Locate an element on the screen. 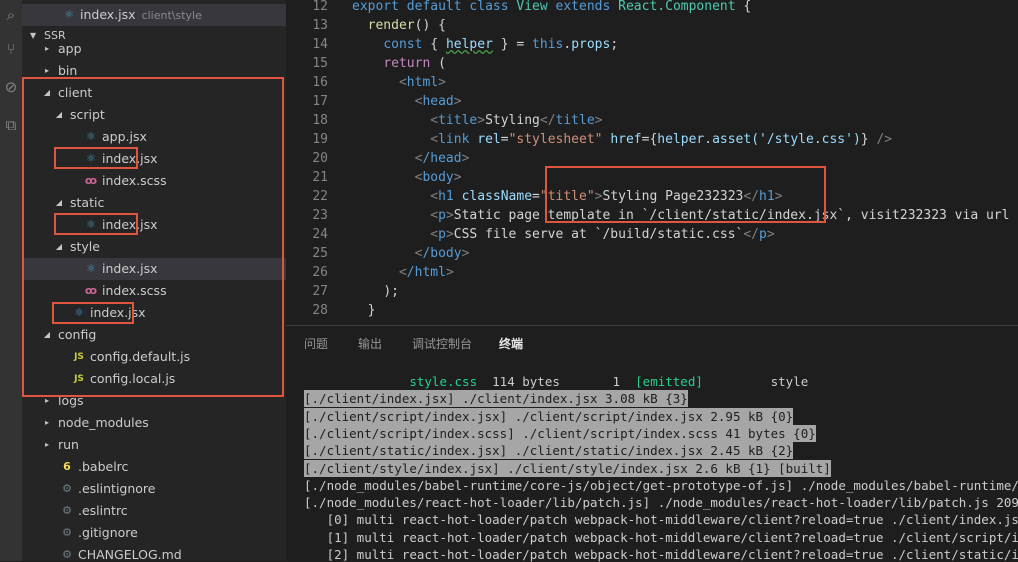 The image size is (1018, 562). file-item: ⚙ CHANGELOG.md is located at coordinates (154, 552).